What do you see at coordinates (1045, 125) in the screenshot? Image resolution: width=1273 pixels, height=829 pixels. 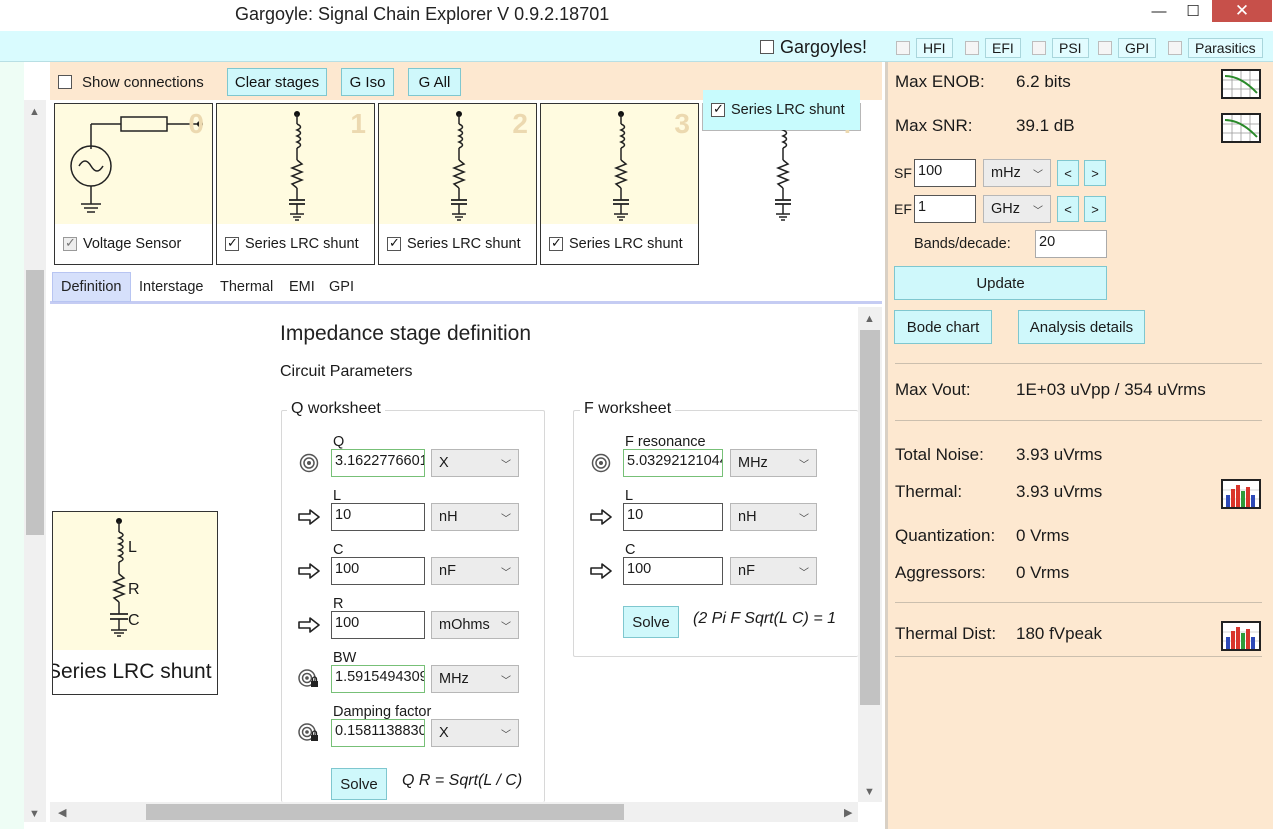 I see `max-snr-value: 39.1 dB` at bounding box center [1045, 125].